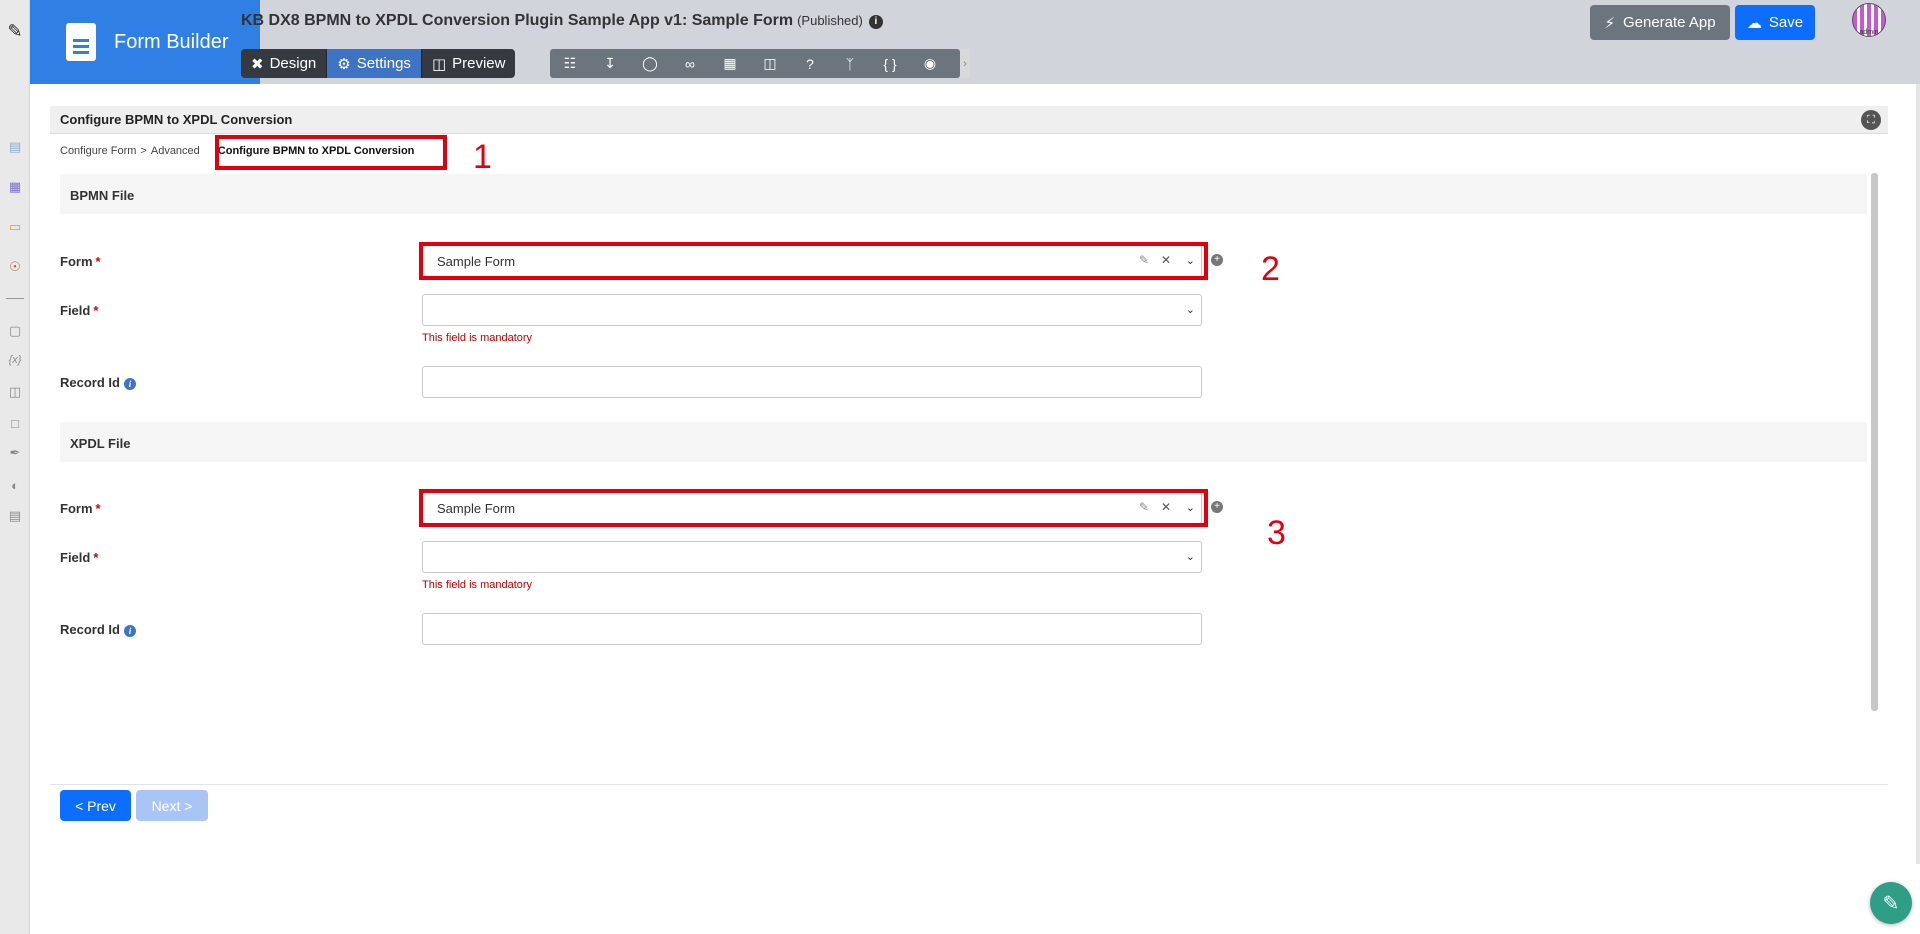 The width and height of the screenshot is (1920, 934). I want to click on preview-icon: ◫, so click(439, 64).